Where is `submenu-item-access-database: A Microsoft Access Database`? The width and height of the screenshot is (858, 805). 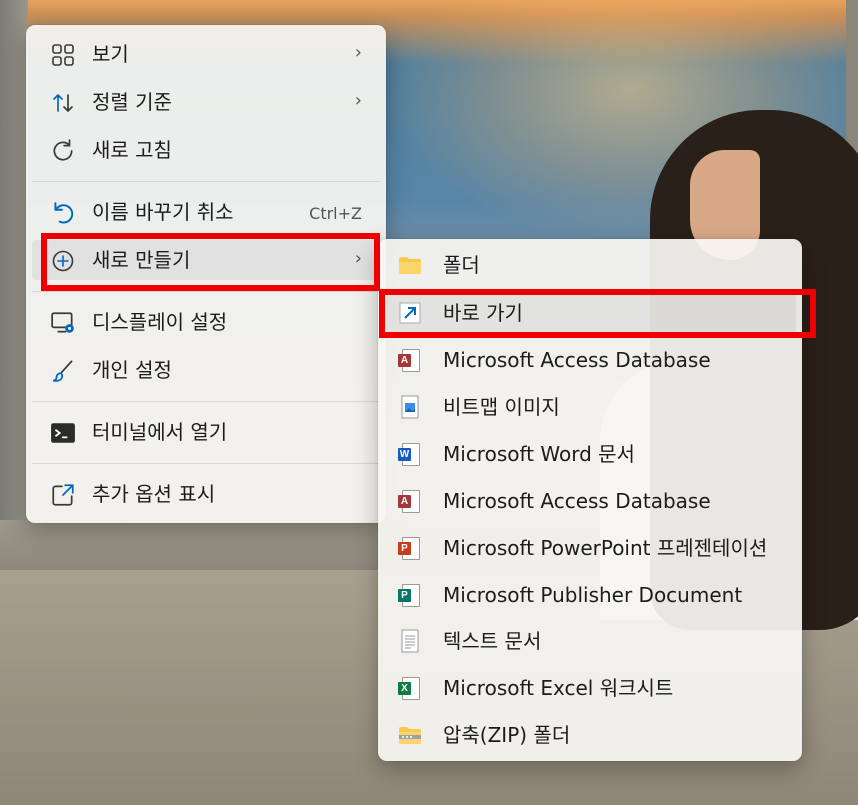 submenu-item-access-database: A Microsoft Access Database is located at coordinates (590, 360).